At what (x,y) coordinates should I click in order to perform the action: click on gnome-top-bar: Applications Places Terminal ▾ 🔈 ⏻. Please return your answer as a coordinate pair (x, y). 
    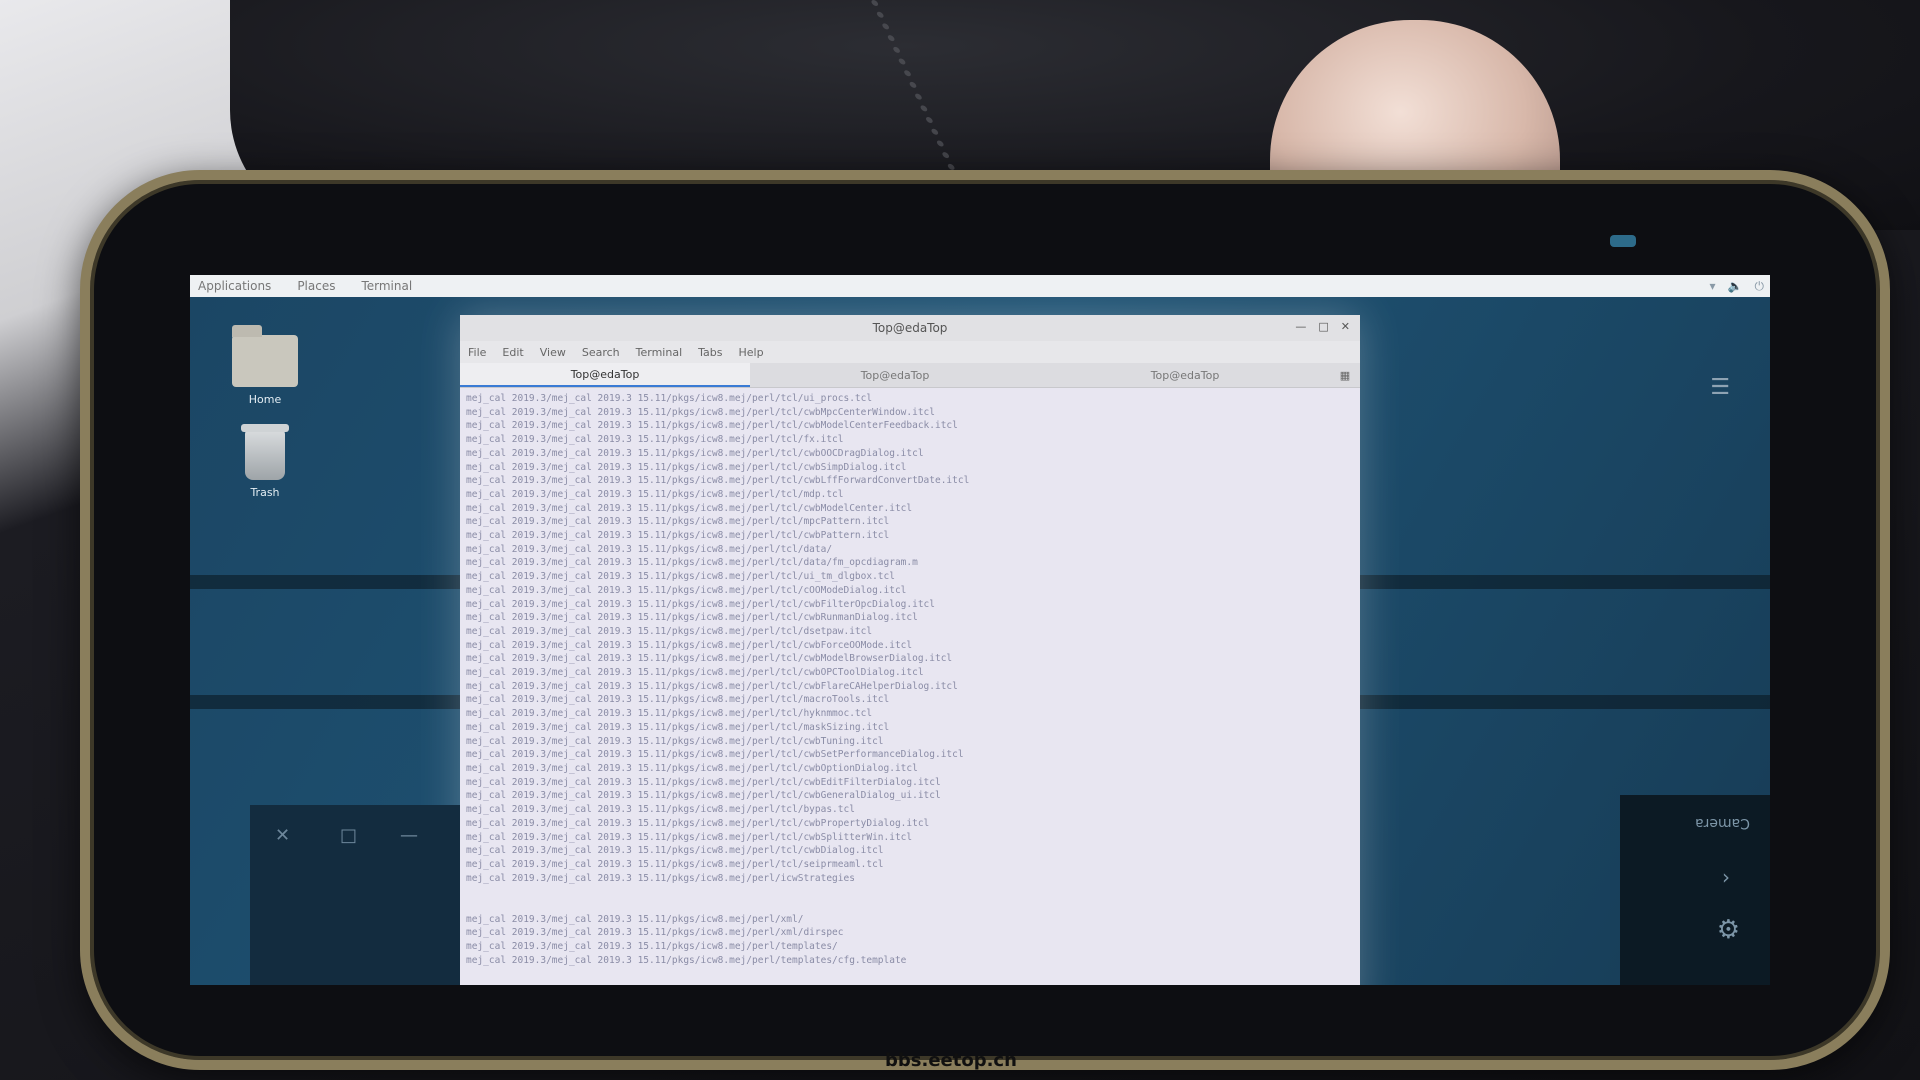
    Looking at the image, I should click on (980, 286).